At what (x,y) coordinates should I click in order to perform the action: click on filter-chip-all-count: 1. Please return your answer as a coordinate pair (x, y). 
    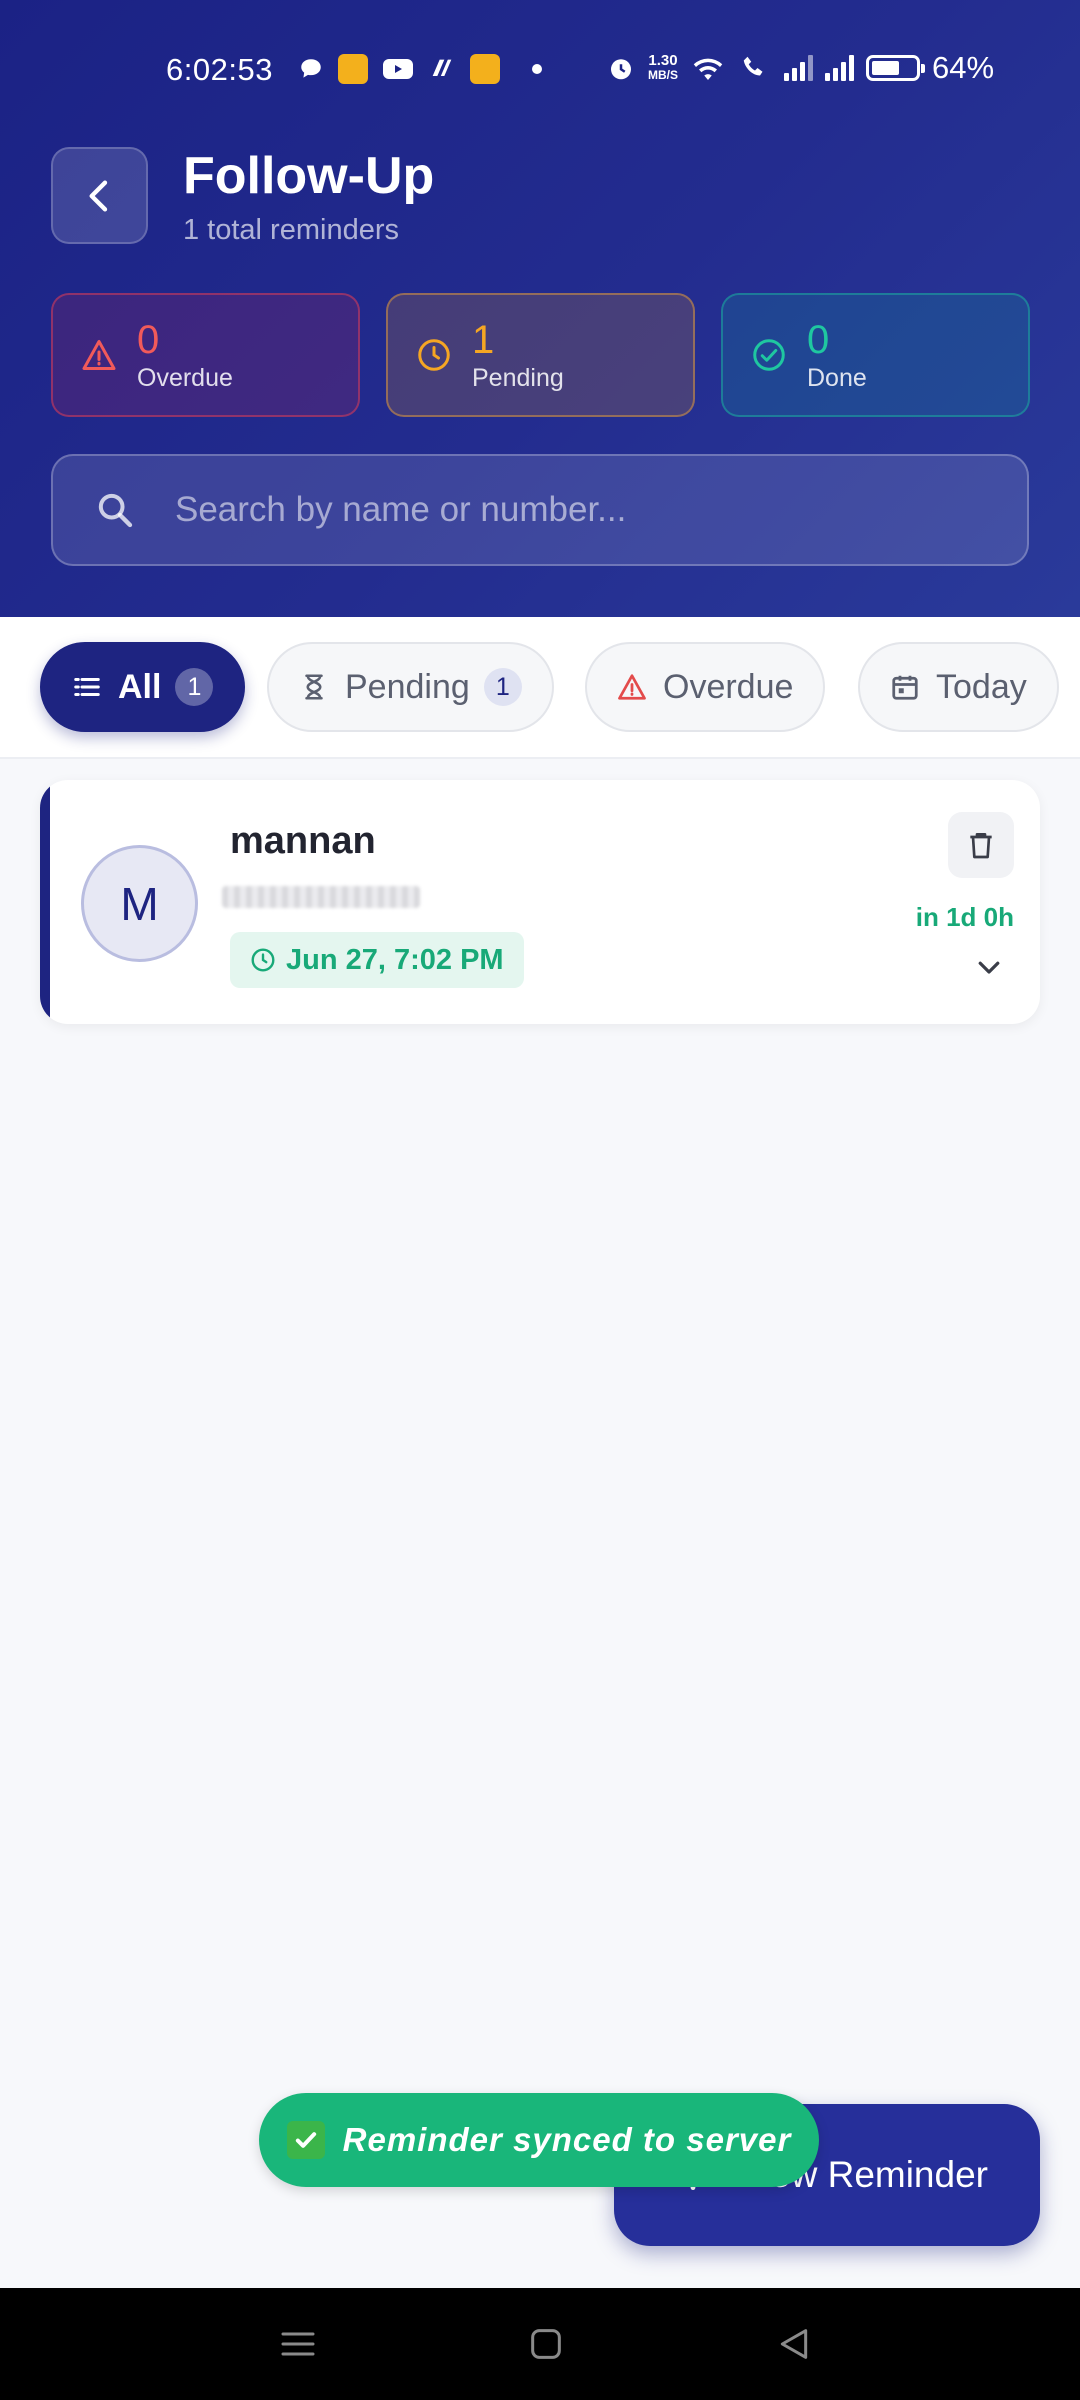
    Looking at the image, I should click on (194, 687).